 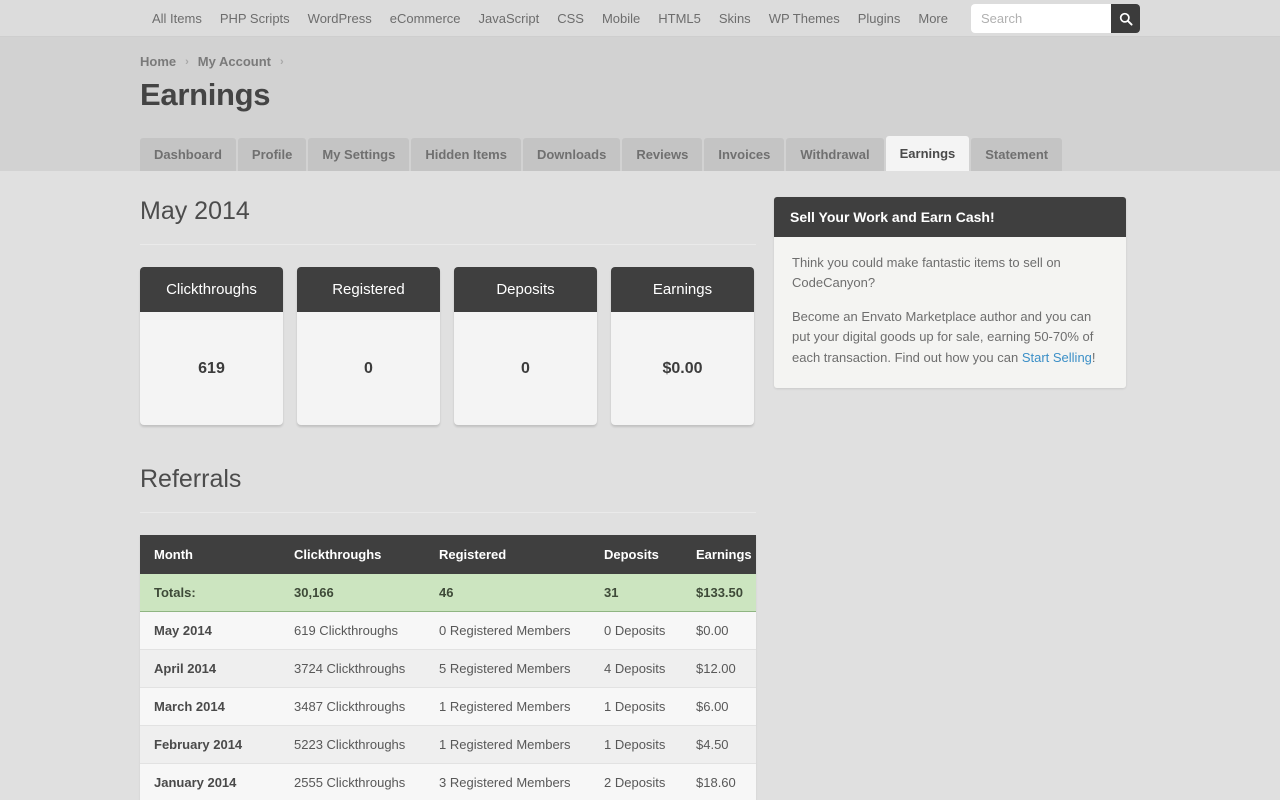 I want to click on cell-month: April 2014, so click(x=210, y=668).